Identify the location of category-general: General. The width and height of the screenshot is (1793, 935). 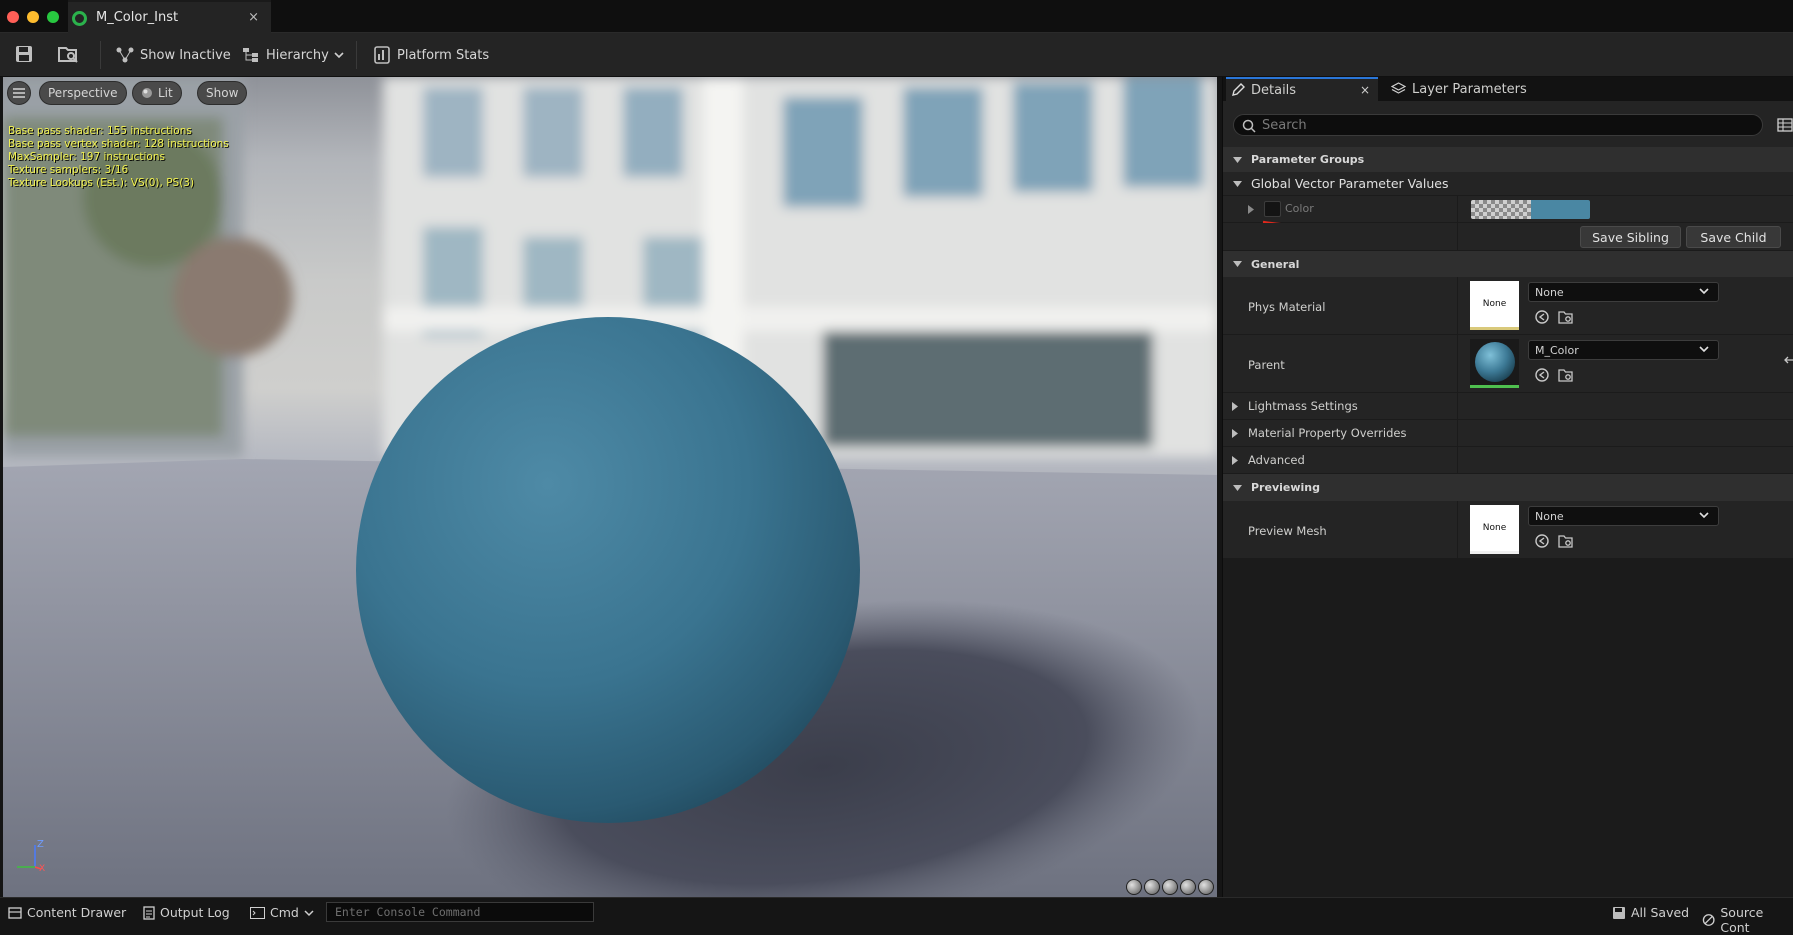
(1508, 264).